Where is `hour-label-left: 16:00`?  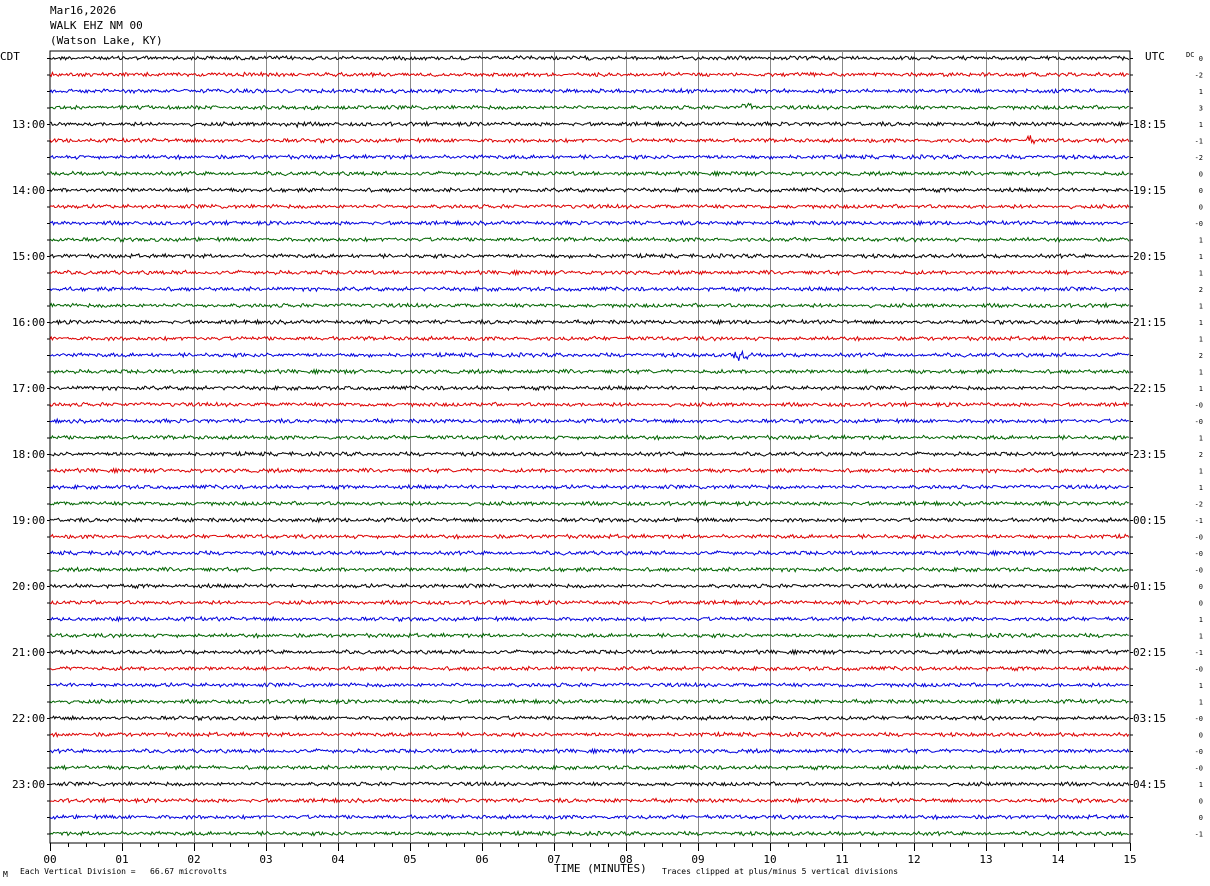
hour-label-left: 16:00 is located at coordinates (28, 322).